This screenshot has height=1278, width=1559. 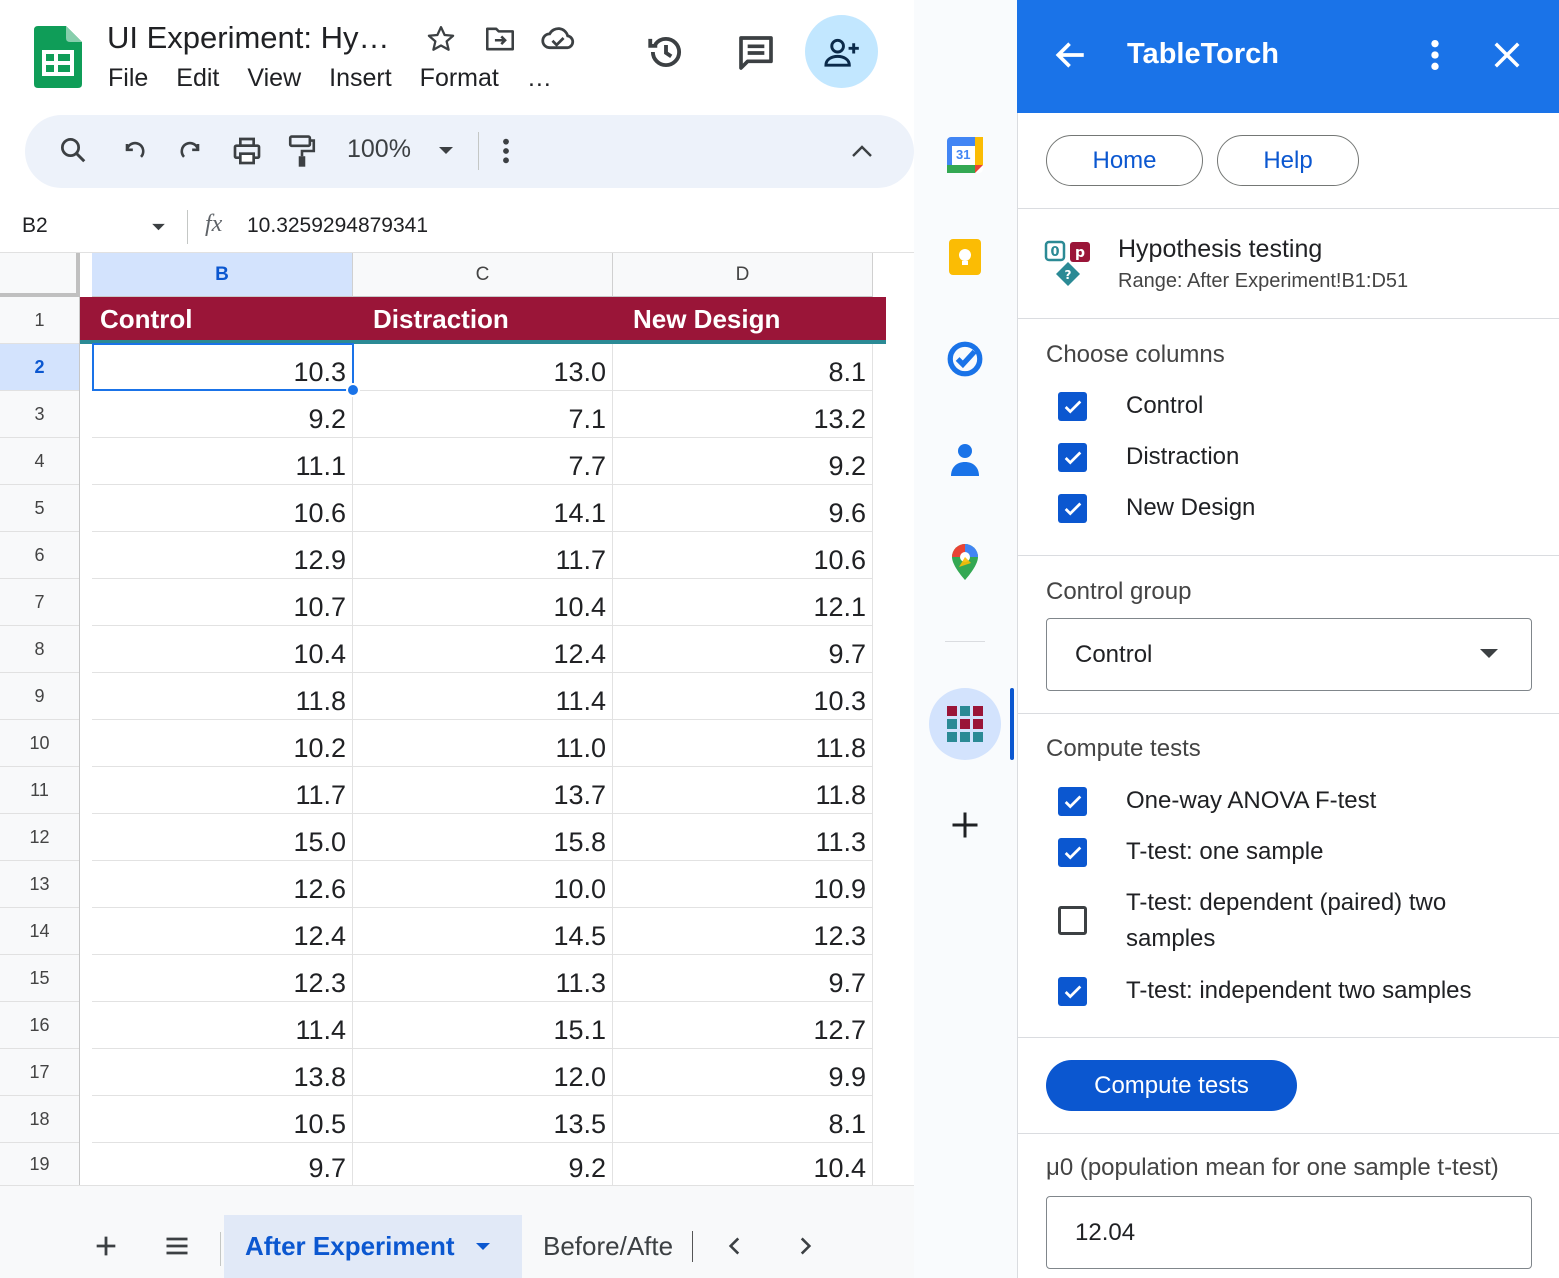 I want to click on column-header-d: D, so click(x=743, y=275).